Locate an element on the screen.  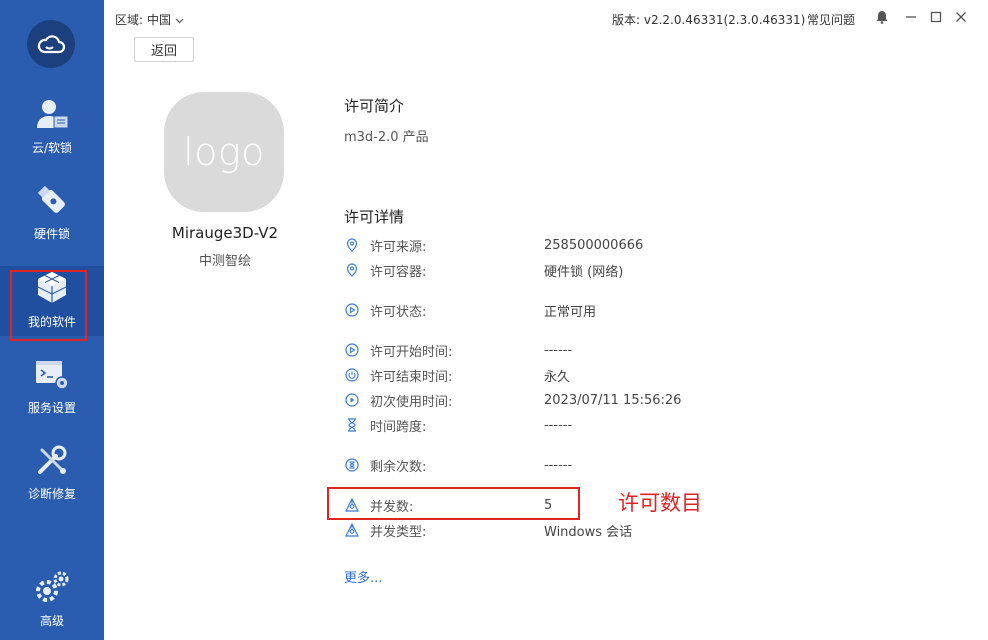
detail-row-status: 许可状态: 正常可用 is located at coordinates (470, 310).